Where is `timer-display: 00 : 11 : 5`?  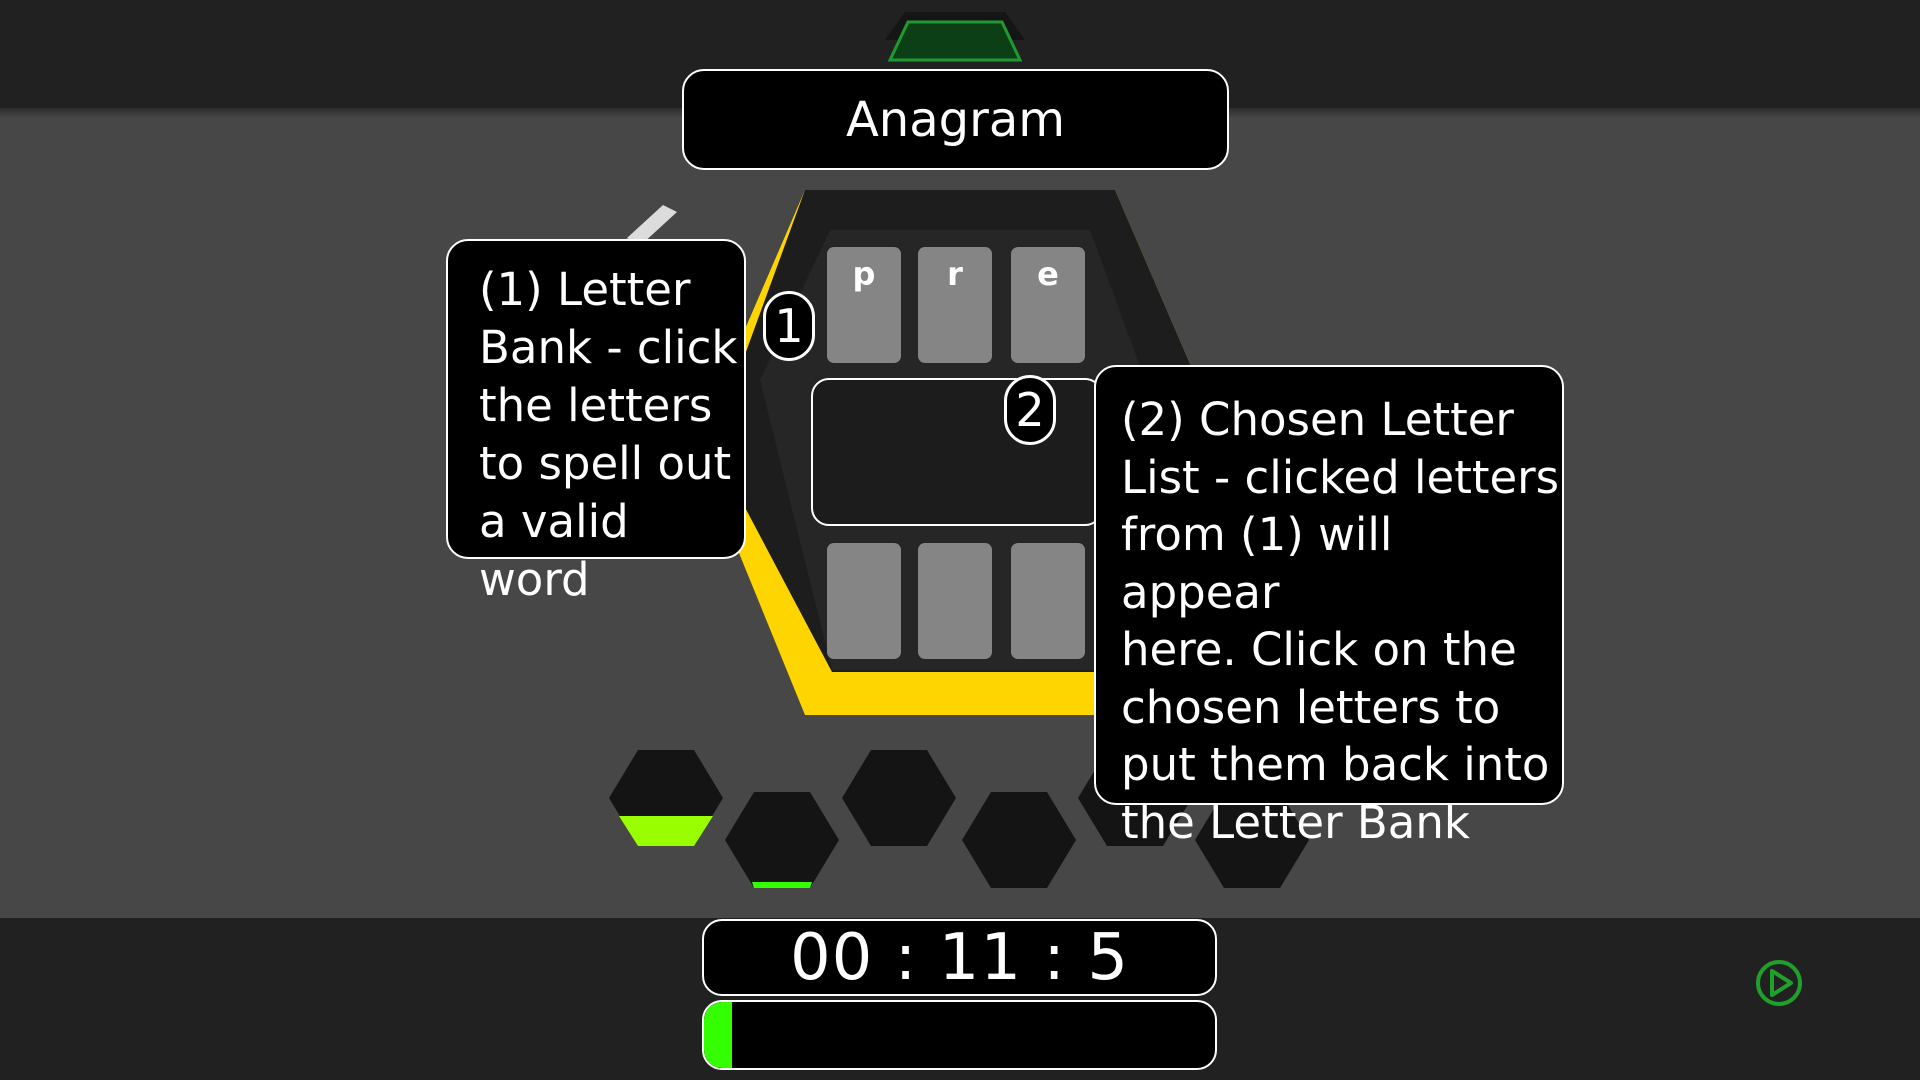
timer-display: 00 : 11 : 5 is located at coordinates (959, 957).